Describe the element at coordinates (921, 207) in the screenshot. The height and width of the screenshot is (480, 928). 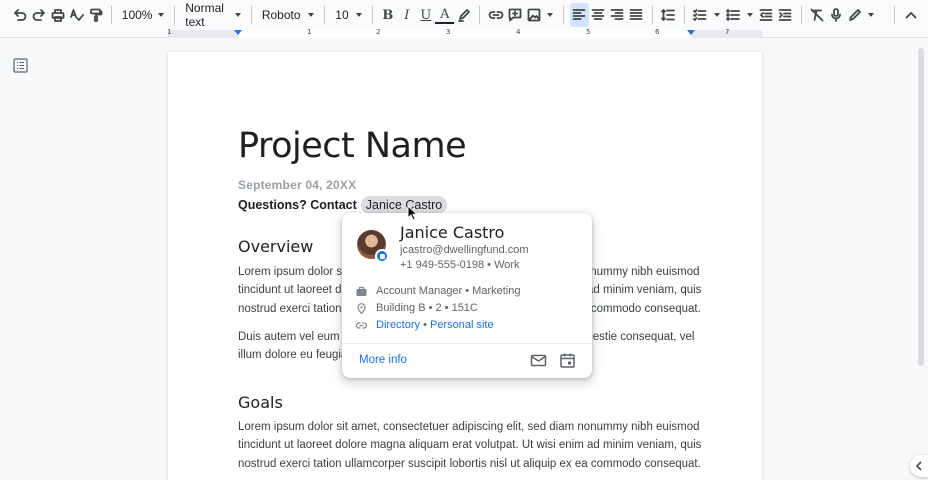
I see `vertical-scrollbar` at that location.